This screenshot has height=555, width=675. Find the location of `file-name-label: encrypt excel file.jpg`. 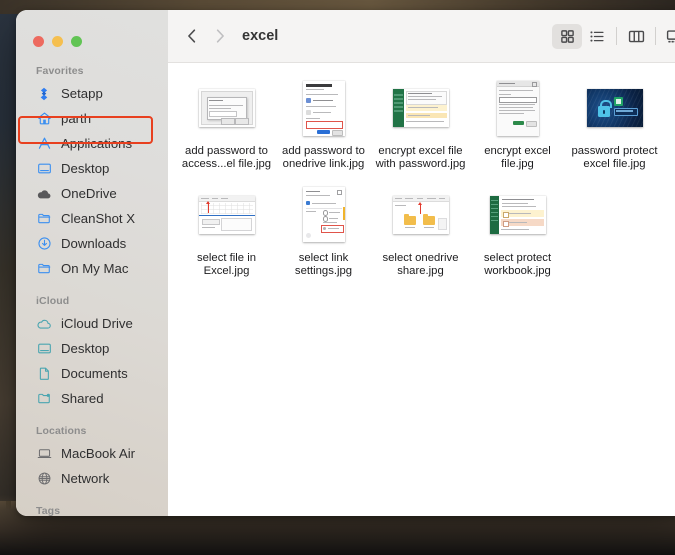

file-name-label: encrypt excel file.jpg is located at coordinates (517, 158).